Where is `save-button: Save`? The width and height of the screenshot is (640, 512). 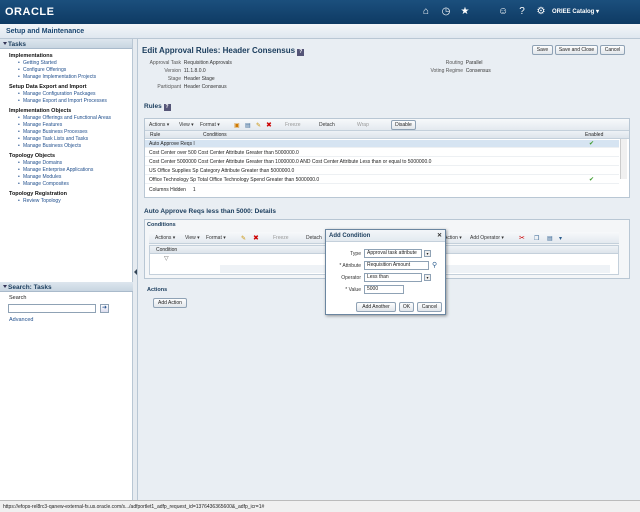
save-button: Save is located at coordinates (542, 50).